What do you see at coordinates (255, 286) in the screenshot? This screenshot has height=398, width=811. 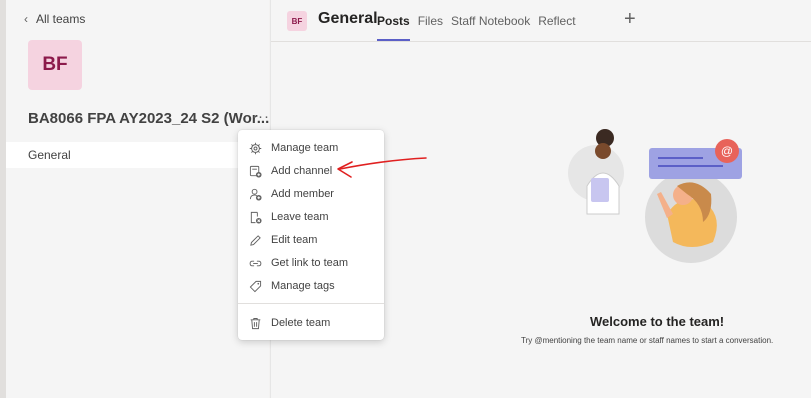 I see `tag-icon` at bounding box center [255, 286].